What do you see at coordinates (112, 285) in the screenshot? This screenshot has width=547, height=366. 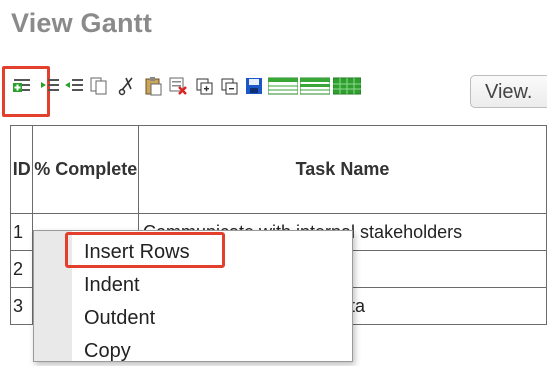 I see `menu-item-indent: Indent` at bounding box center [112, 285].